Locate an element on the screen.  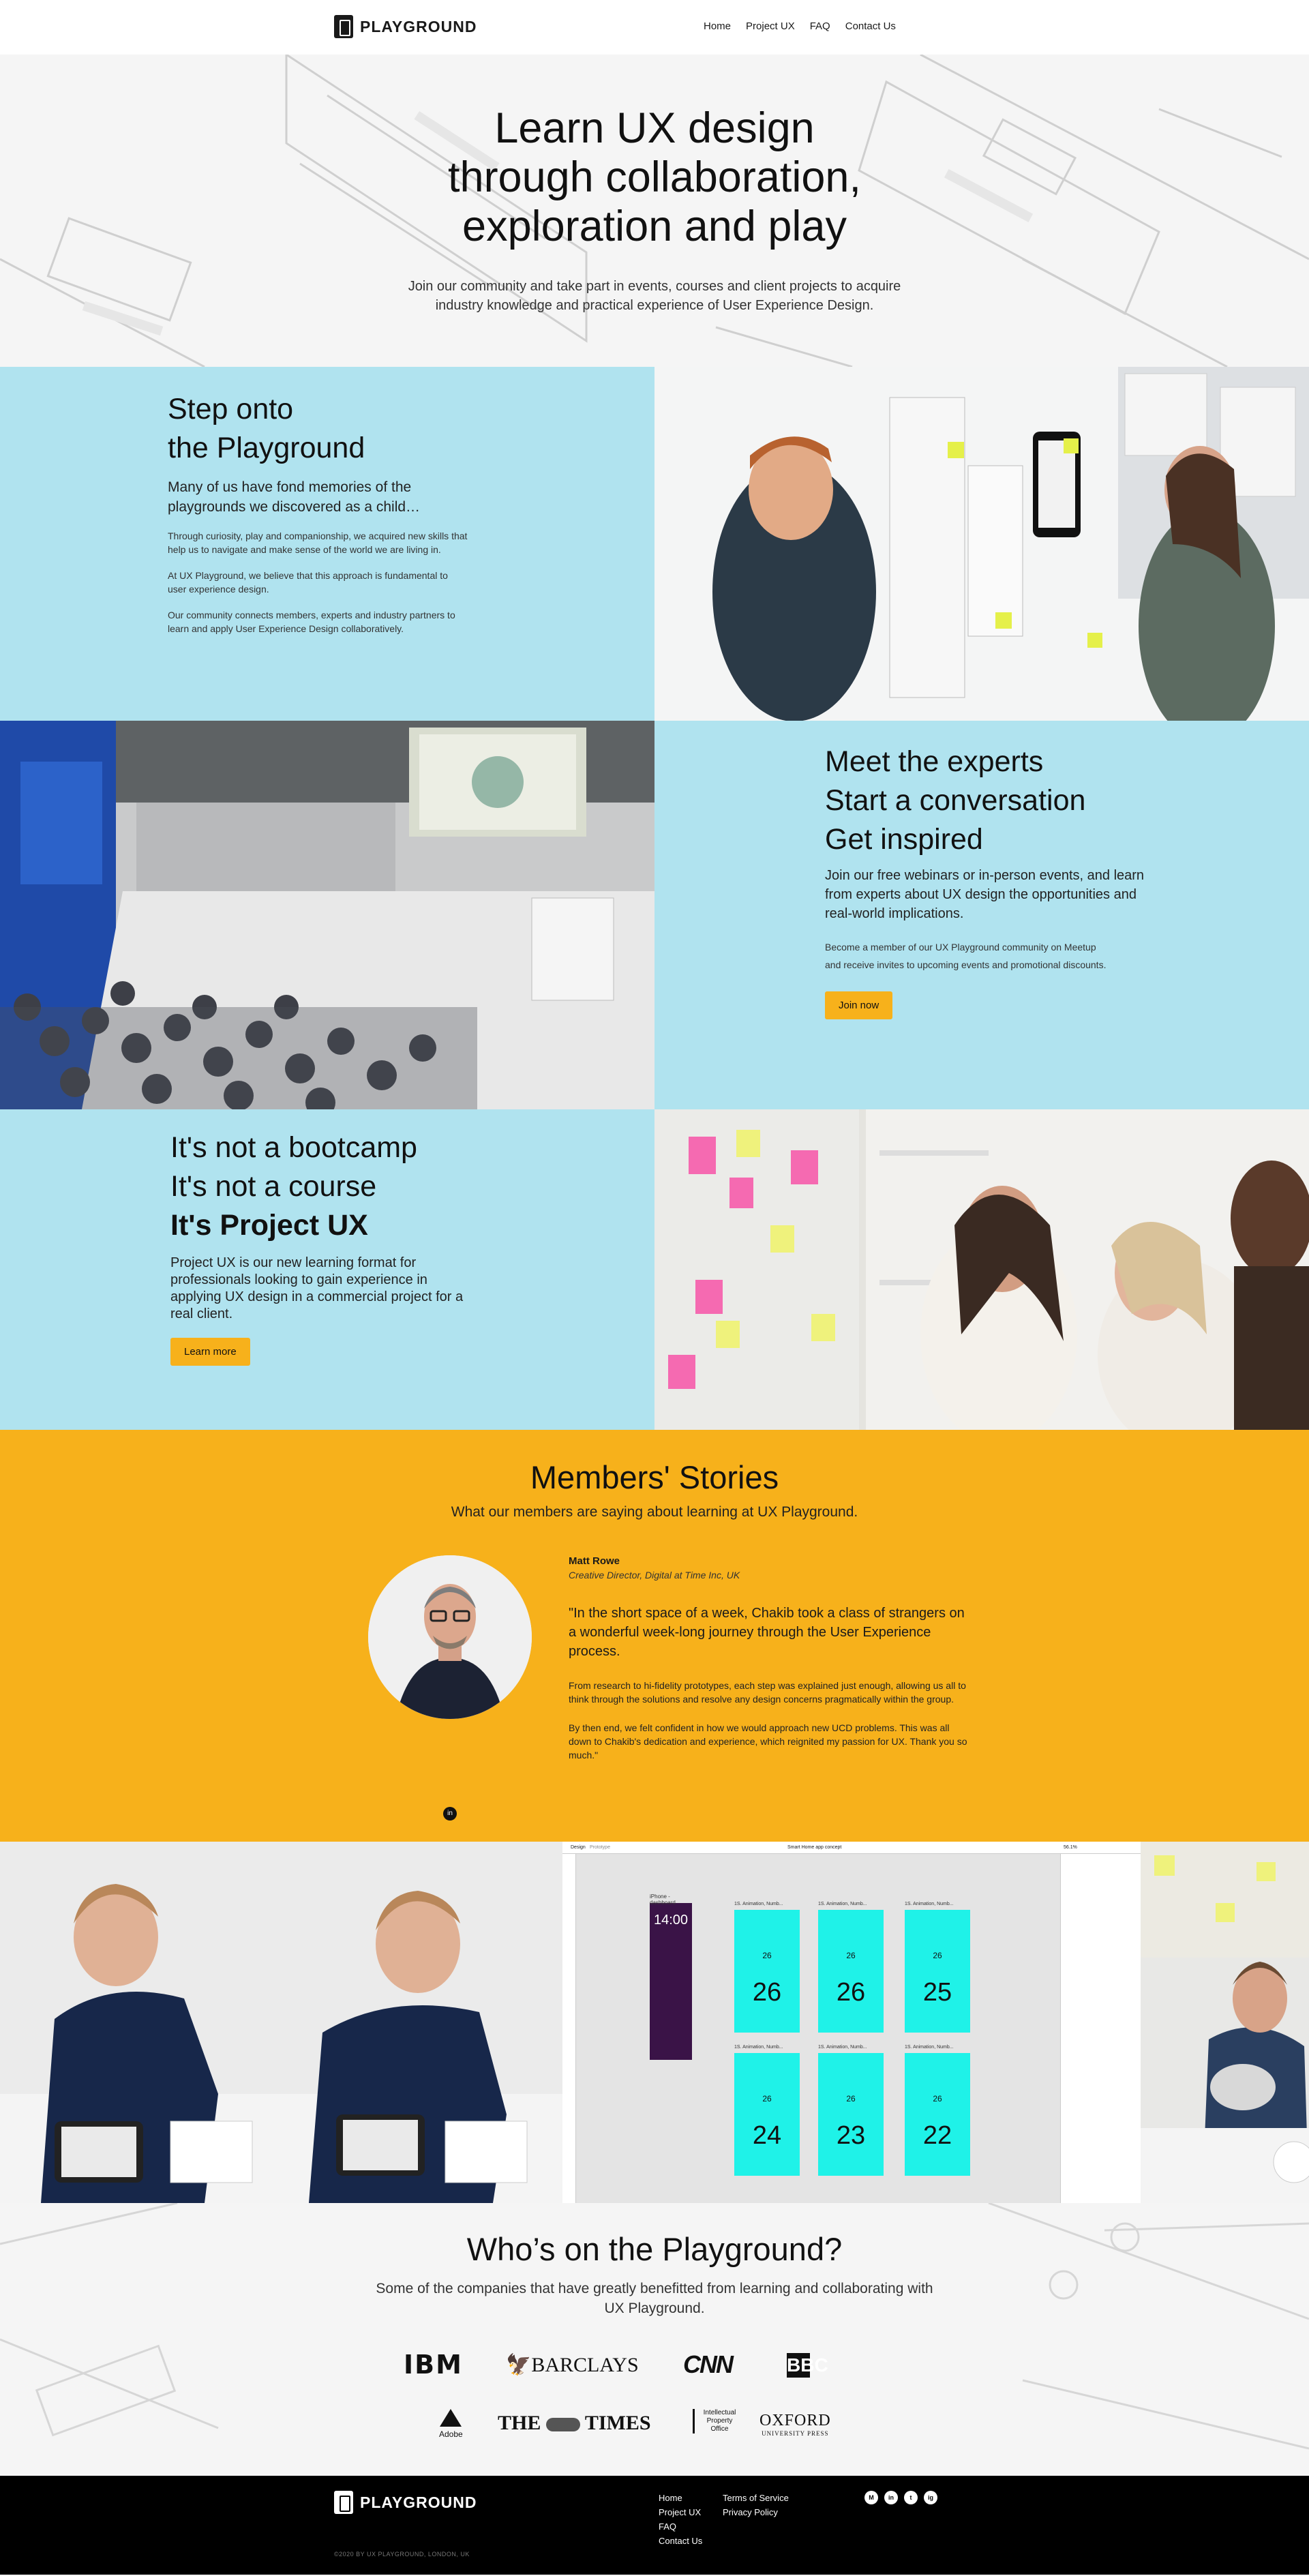
site-logo: PLAYGROUND is located at coordinates (405, 26).